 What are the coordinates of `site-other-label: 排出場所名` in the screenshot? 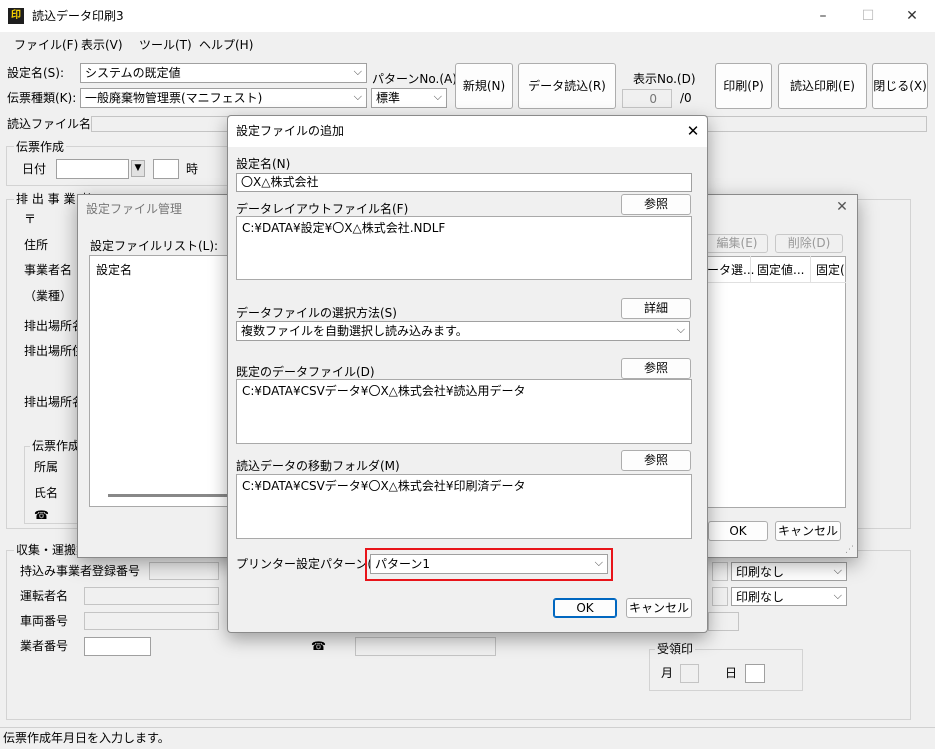 It's located at (54, 402).